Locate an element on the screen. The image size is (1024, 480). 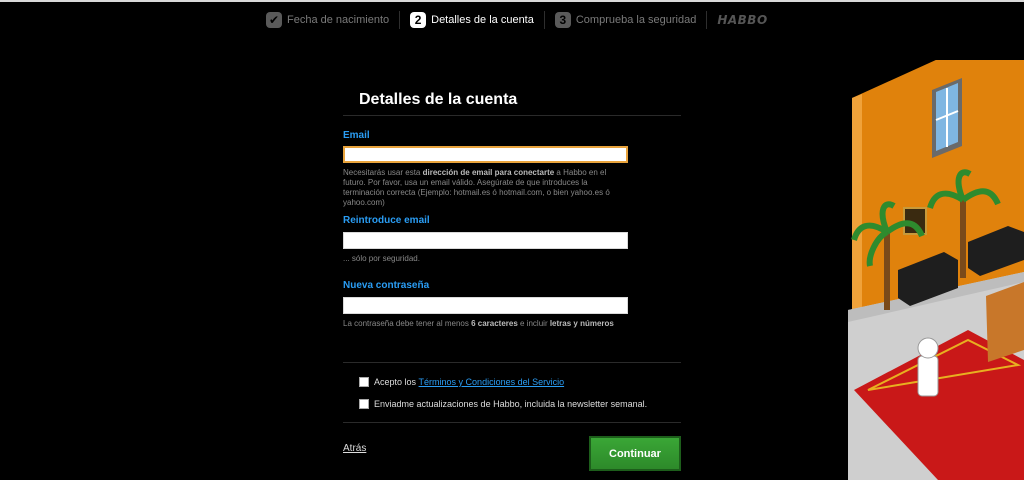
password-field is located at coordinates (485, 305).